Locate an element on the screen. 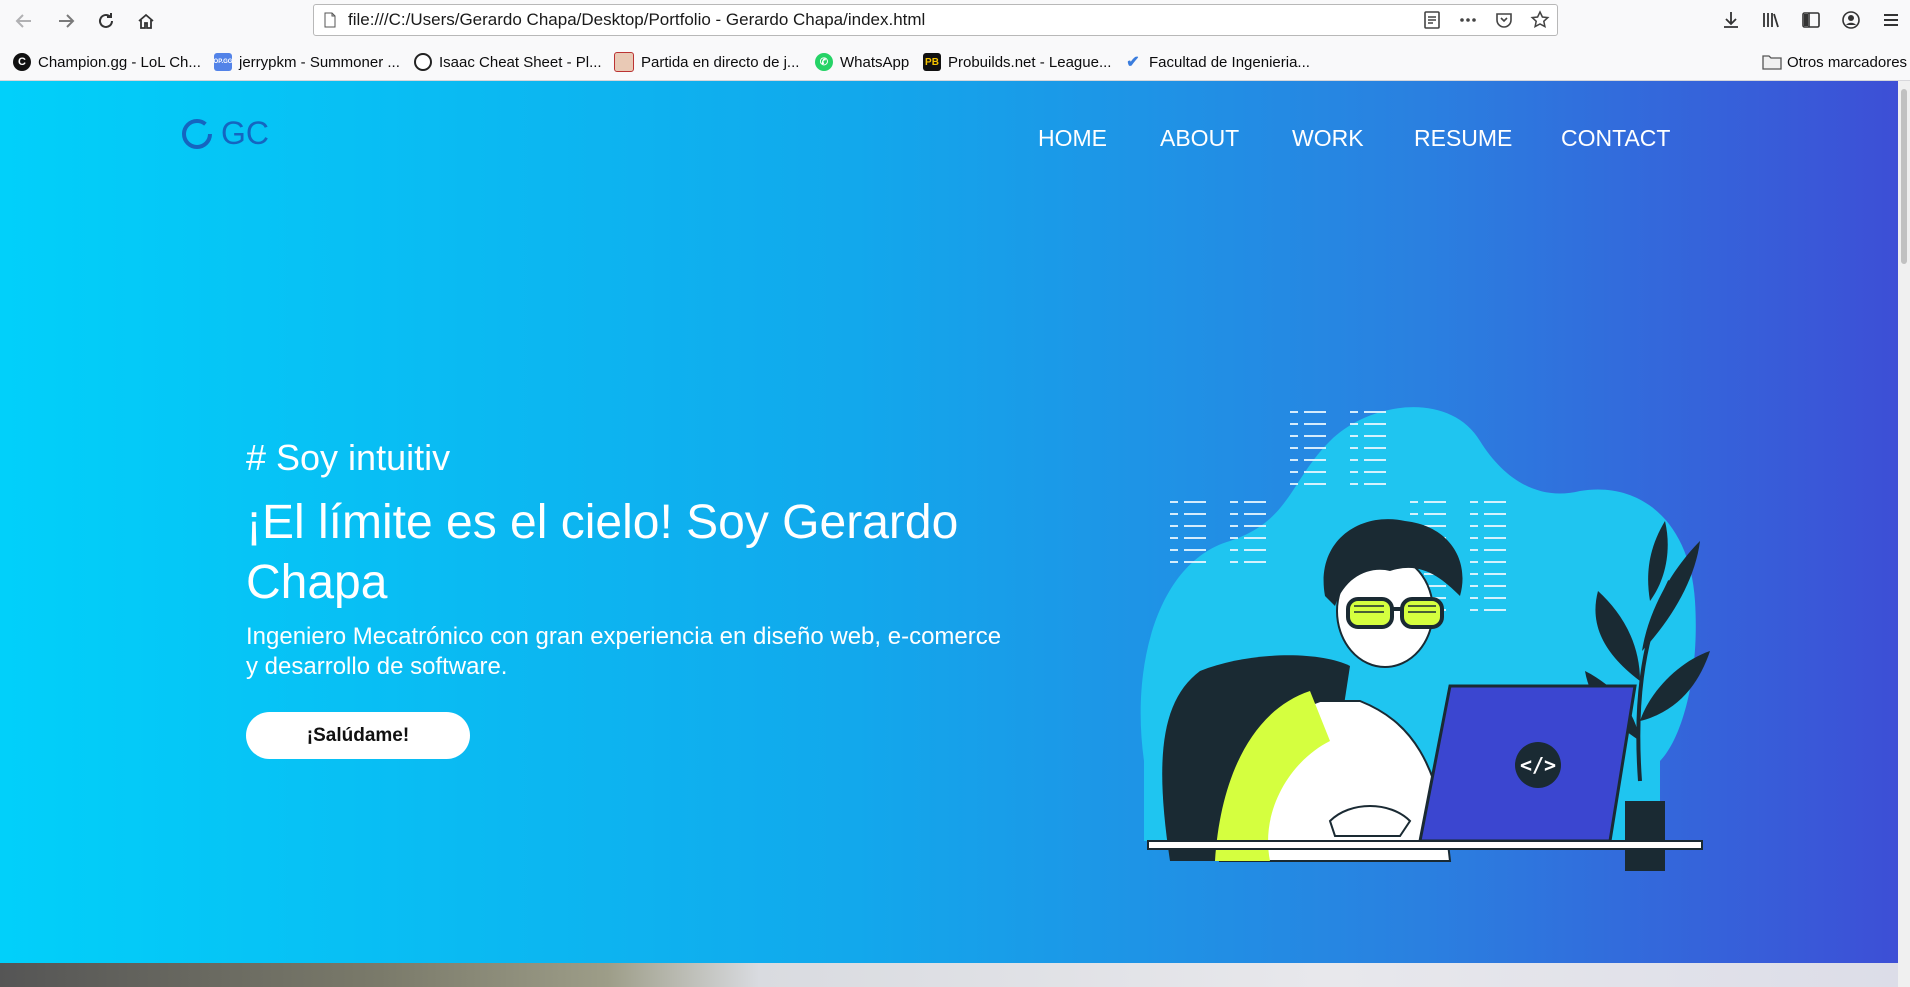 The width and height of the screenshot is (1910, 987). arrow-left-icon is located at coordinates (23, 21).